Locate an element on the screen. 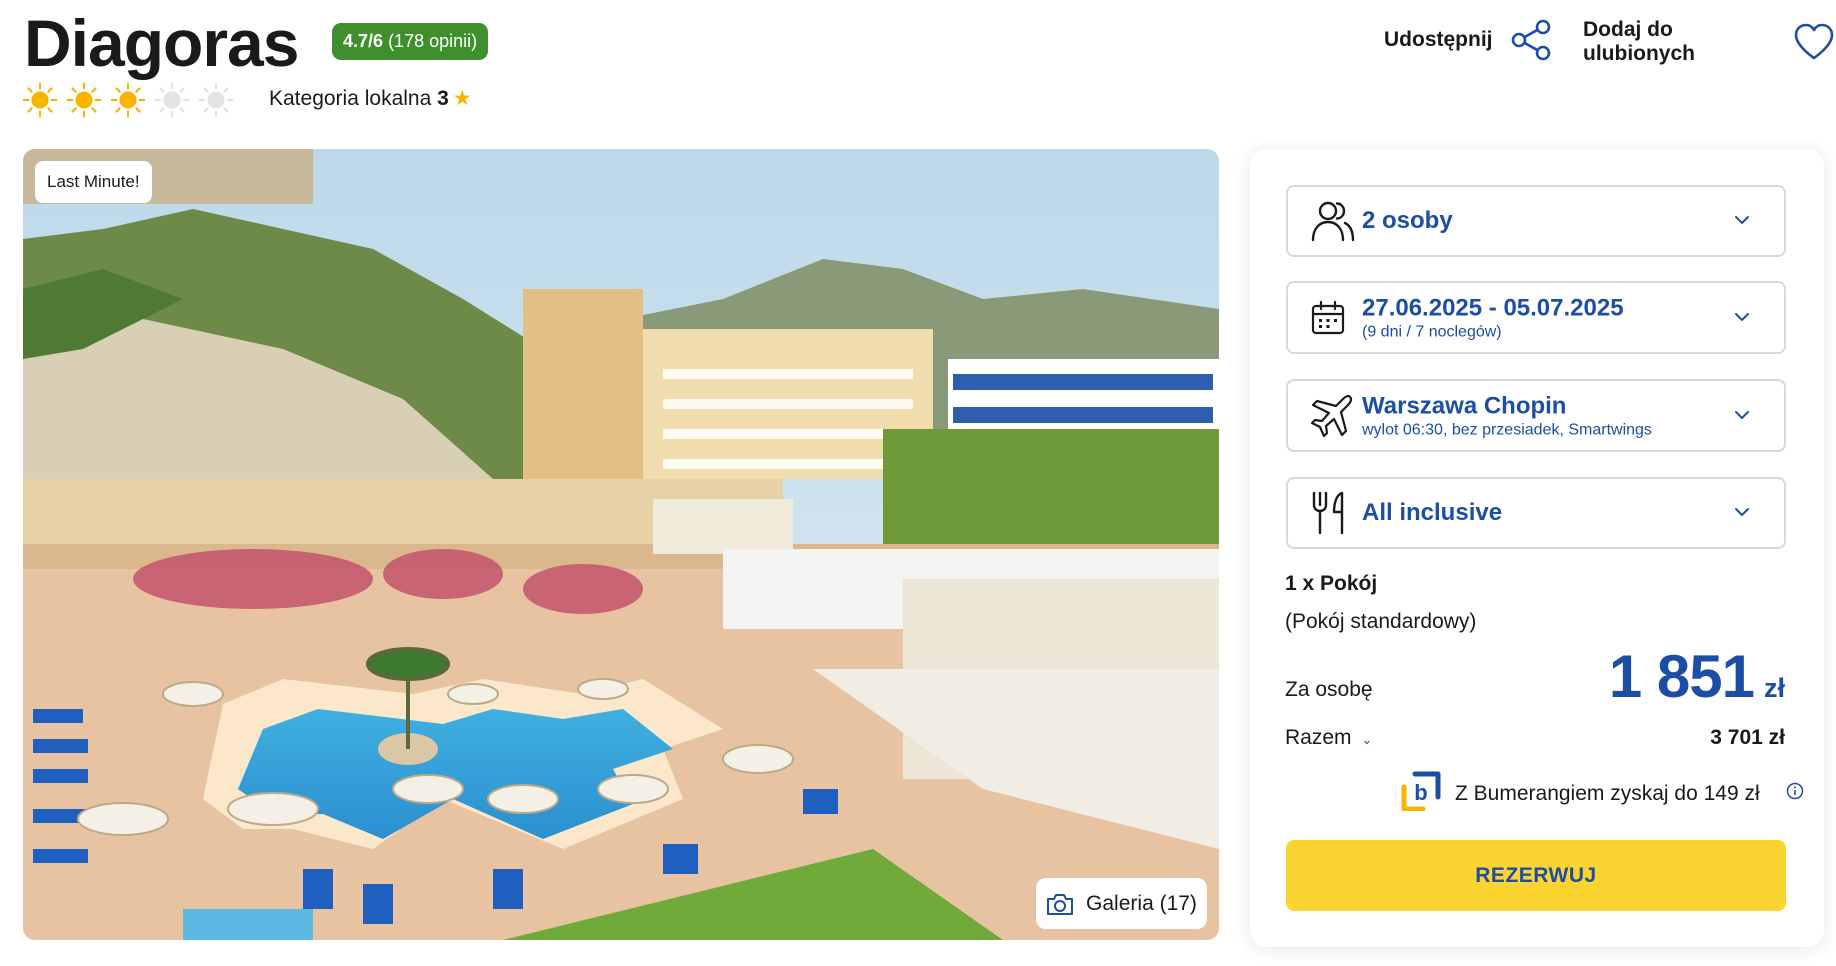 Image resolution: width=1836 pixels, height=966 pixels. board-value: All inclusive is located at coordinates (1432, 512).